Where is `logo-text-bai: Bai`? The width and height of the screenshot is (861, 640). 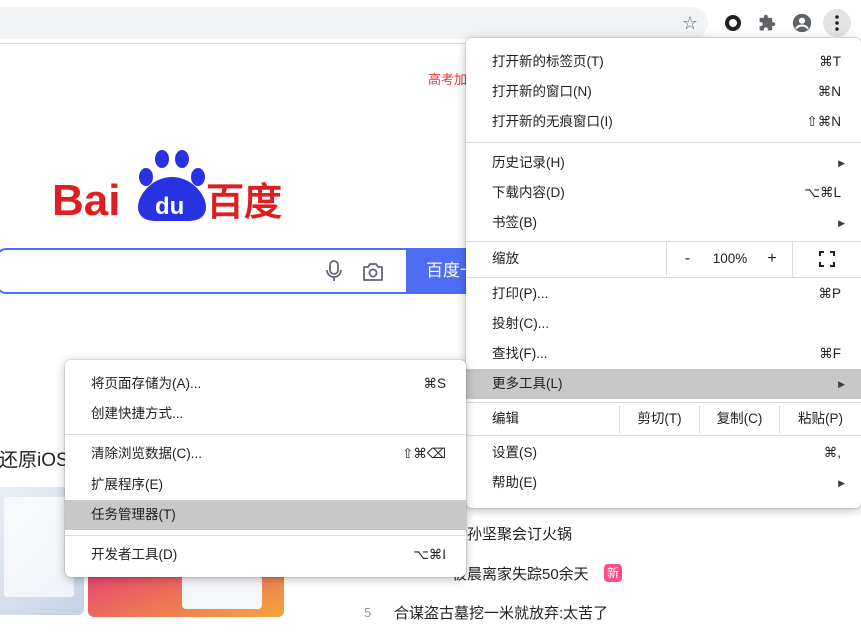
logo-text-bai: Bai is located at coordinates (86, 199).